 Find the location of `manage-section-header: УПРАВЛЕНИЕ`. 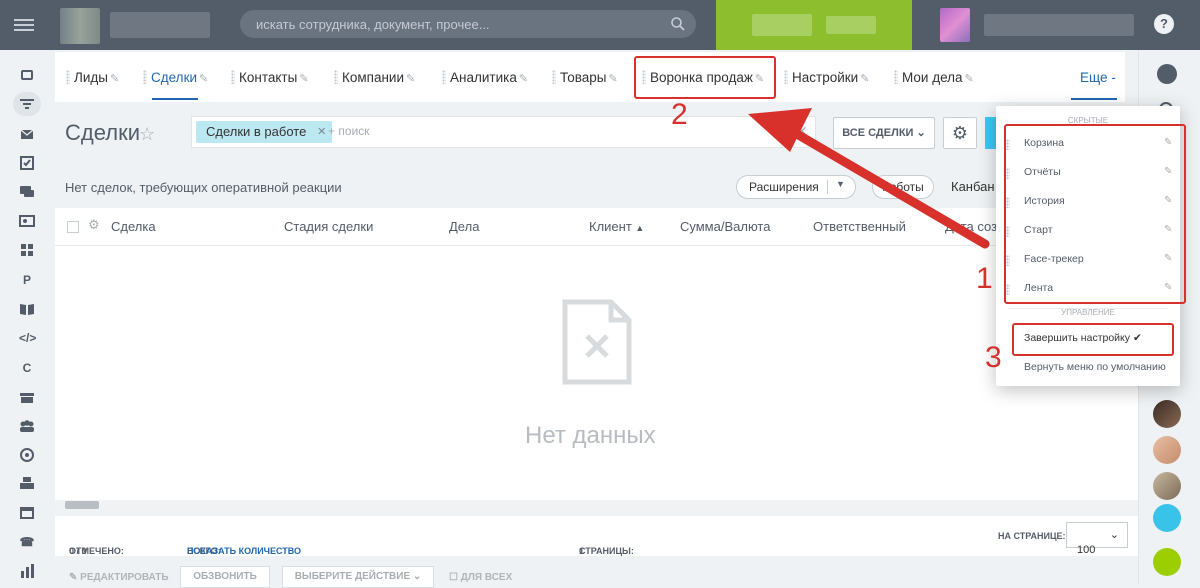

manage-section-header: УПРАВЛЕНИЕ is located at coordinates (1088, 312).